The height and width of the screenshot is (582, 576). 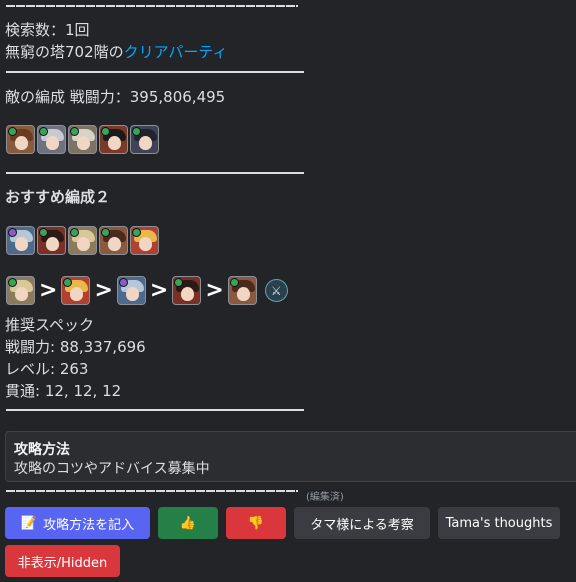 What do you see at coordinates (290, 456) in the screenshot?
I see `strategy-embed: 攻略方法 攻略のコツやアドバイス募集中` at bounding box center [290, 456].